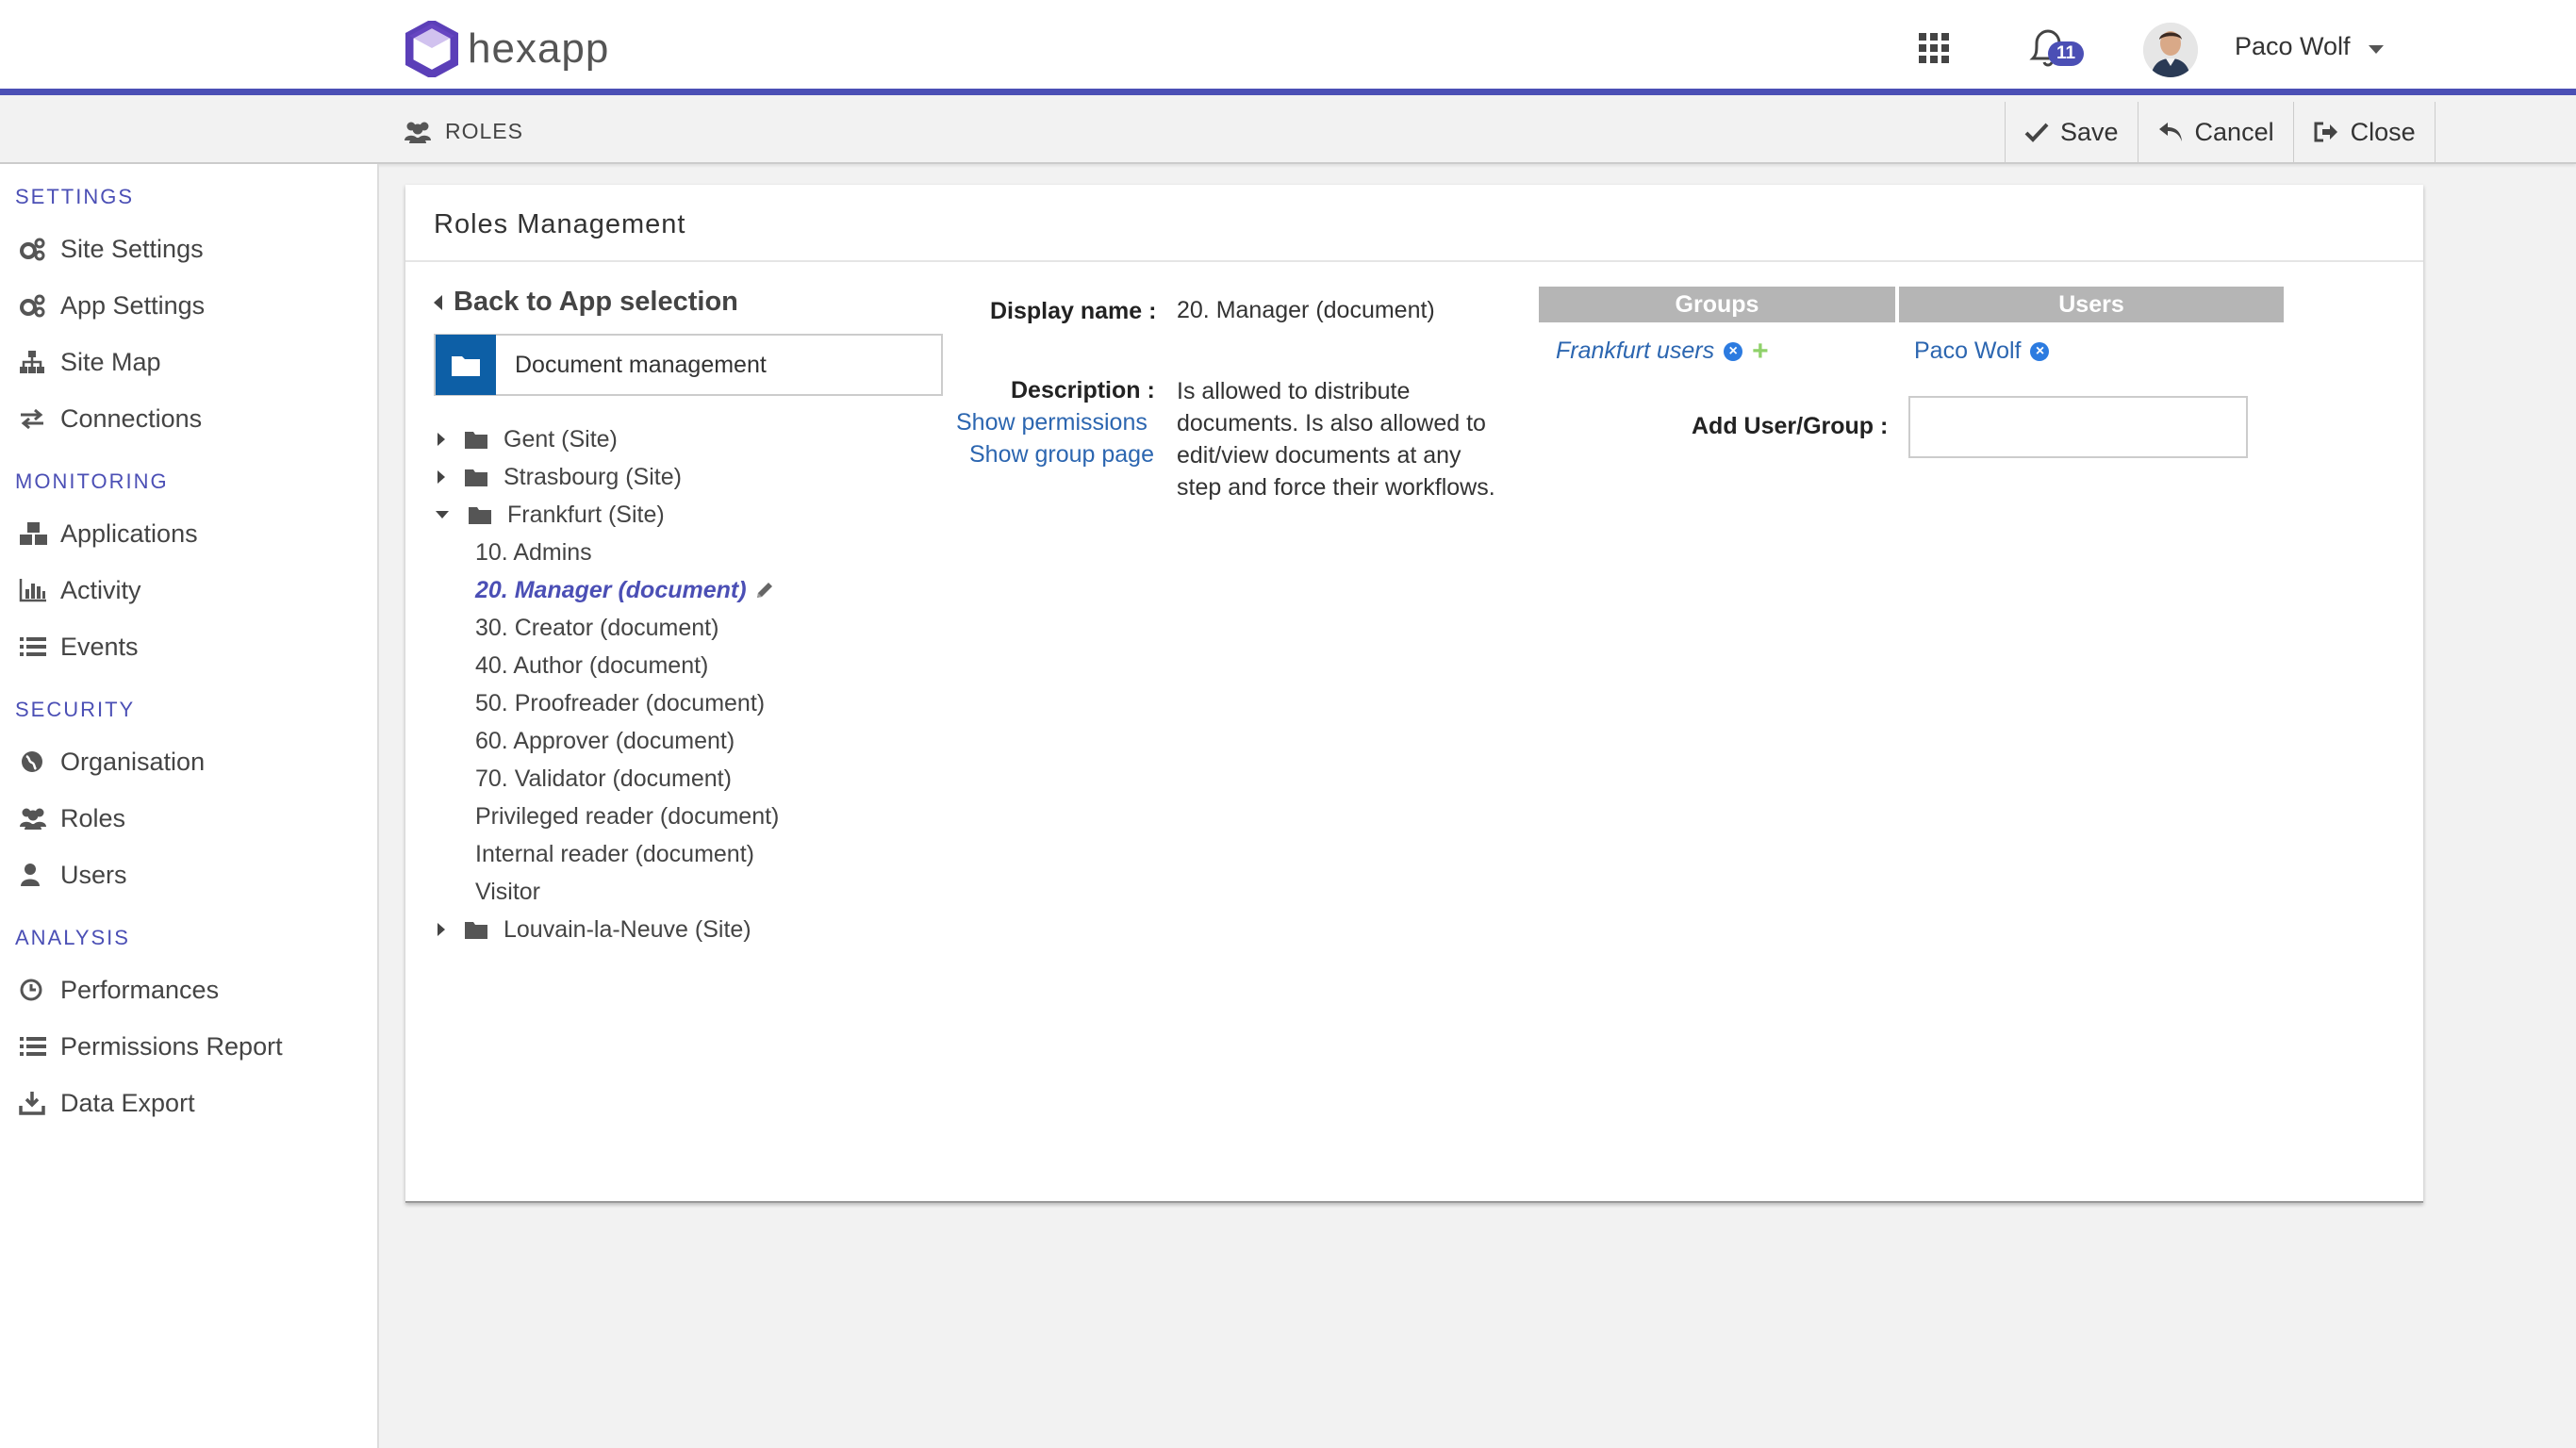 The height and width of the screenshot is (1448, 2576). What do you see at coordinates (1717, 304) in the screenshot?
I see `groups-column-header: Groups` at bounding box center [1717, 304].